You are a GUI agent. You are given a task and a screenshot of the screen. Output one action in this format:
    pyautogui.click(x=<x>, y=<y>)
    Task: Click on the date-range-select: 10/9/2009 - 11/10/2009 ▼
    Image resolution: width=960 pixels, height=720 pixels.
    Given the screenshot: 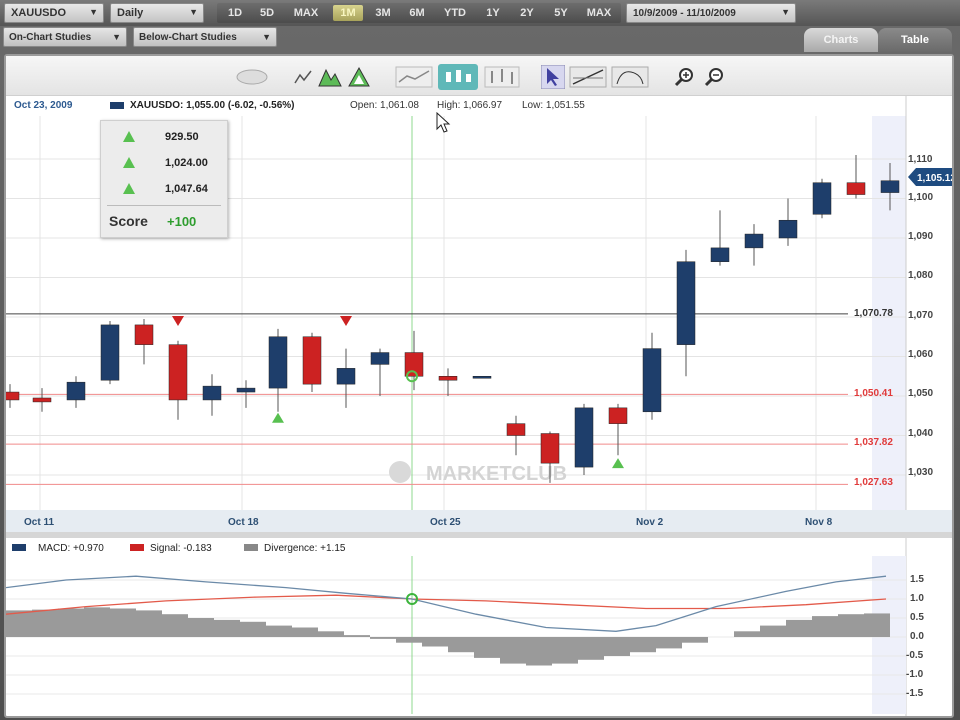 What is the action you would take?
    pyautogui.click(x=711, y=13)
    